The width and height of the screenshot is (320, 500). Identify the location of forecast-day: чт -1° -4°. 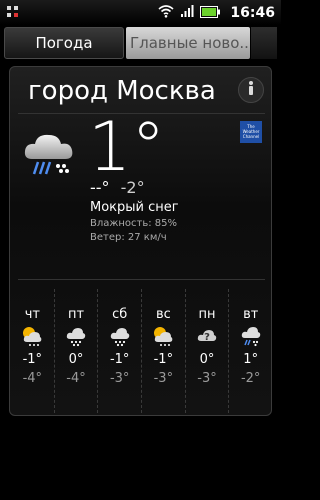
(33, 351).